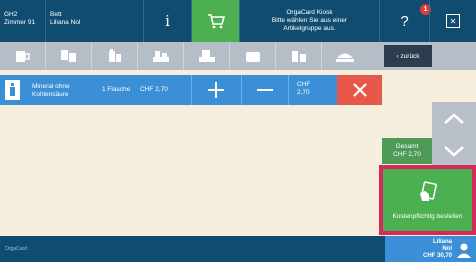 The width and height of the screenshot is (476, 262). Describe the element at coordinates (408, 56) in the screenshot. I see `back-button: ‹ zurück` at that location.